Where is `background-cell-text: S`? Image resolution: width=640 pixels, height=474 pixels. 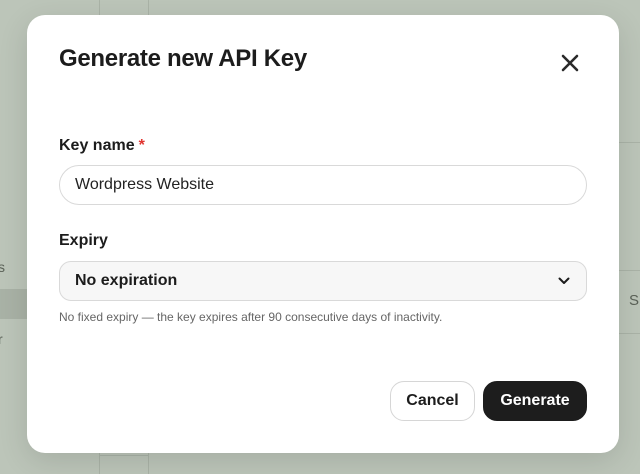
background-cell-text: S is located at coordinates (634, 300).